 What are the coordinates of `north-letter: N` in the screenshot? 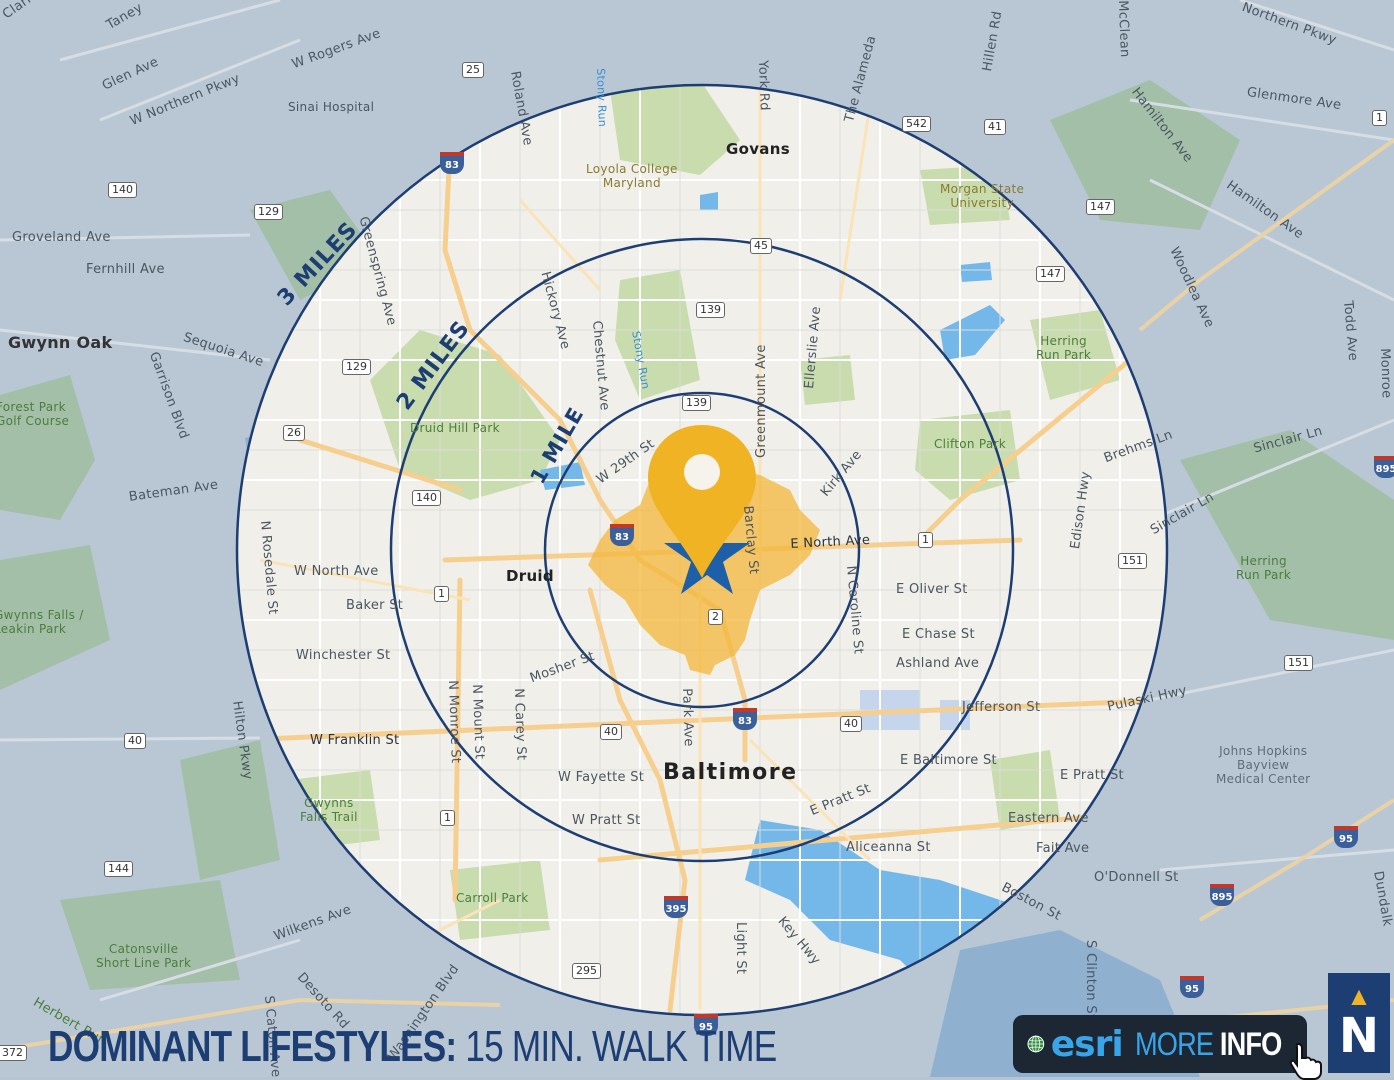 It's located at (1359, 1036).